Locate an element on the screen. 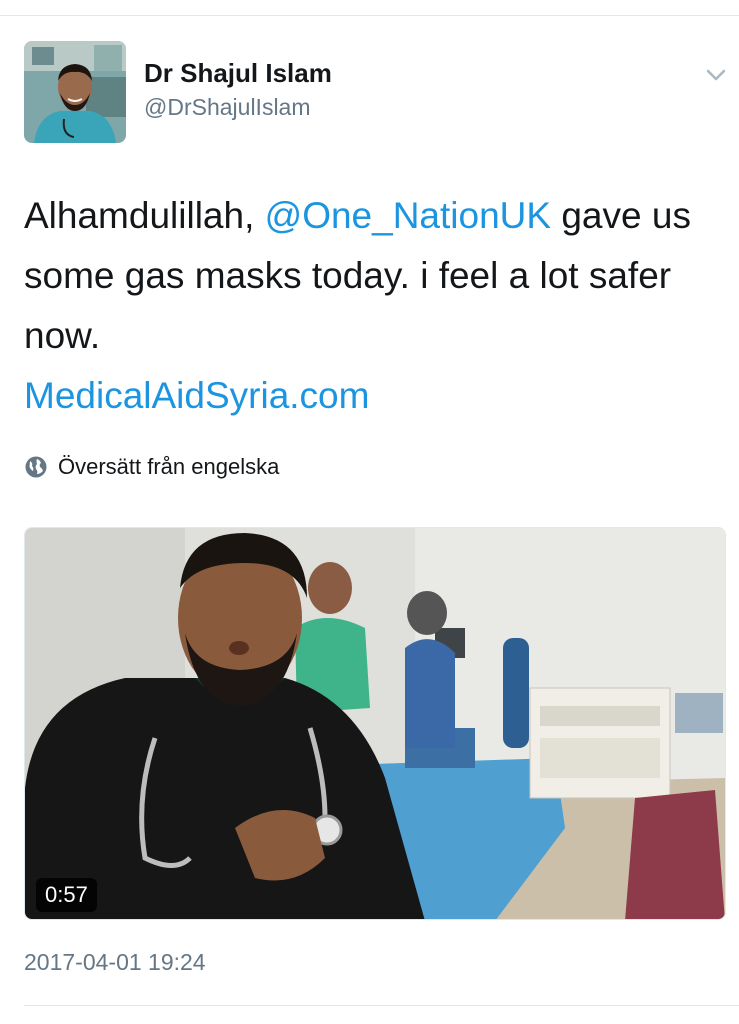  globe-icon is located at coordinates (36, 467).